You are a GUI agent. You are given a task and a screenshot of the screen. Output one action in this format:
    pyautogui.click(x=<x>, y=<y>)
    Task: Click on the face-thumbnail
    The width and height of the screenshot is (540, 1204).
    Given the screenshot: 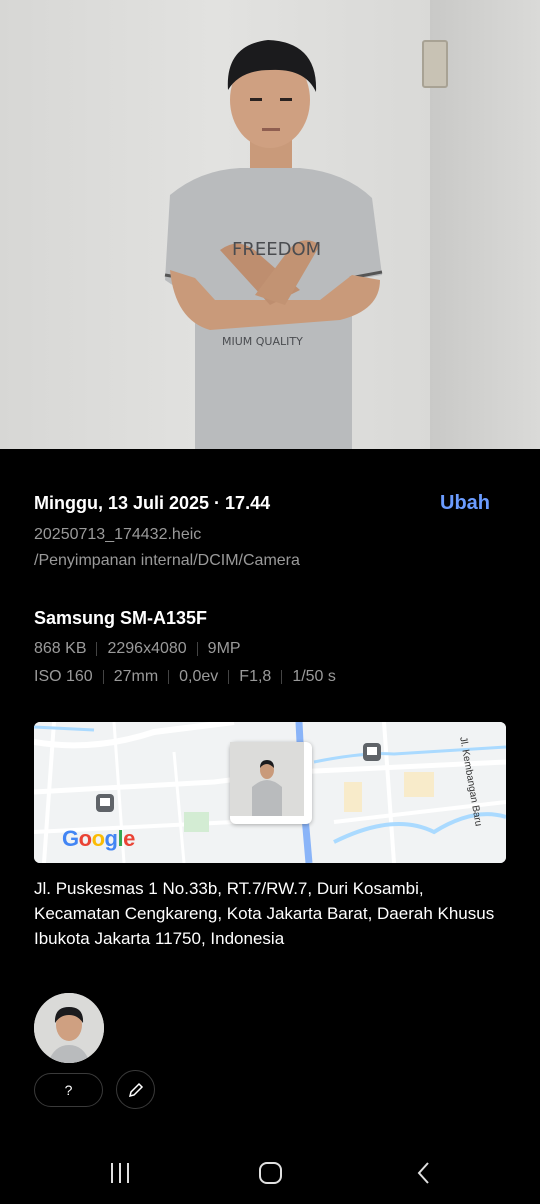 What is the action you would take?
    pyautogui.click(x=69, y=1028)
    